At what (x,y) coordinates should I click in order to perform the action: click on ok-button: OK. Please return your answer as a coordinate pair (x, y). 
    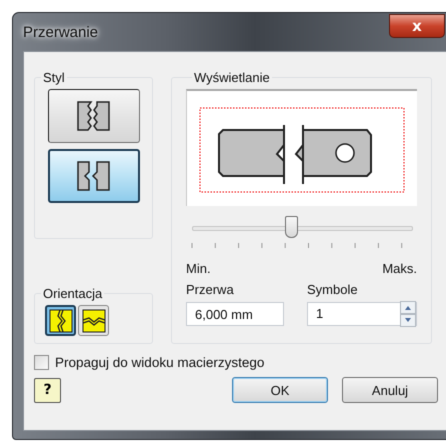
    Looking at the image, I should click on (280, 390).